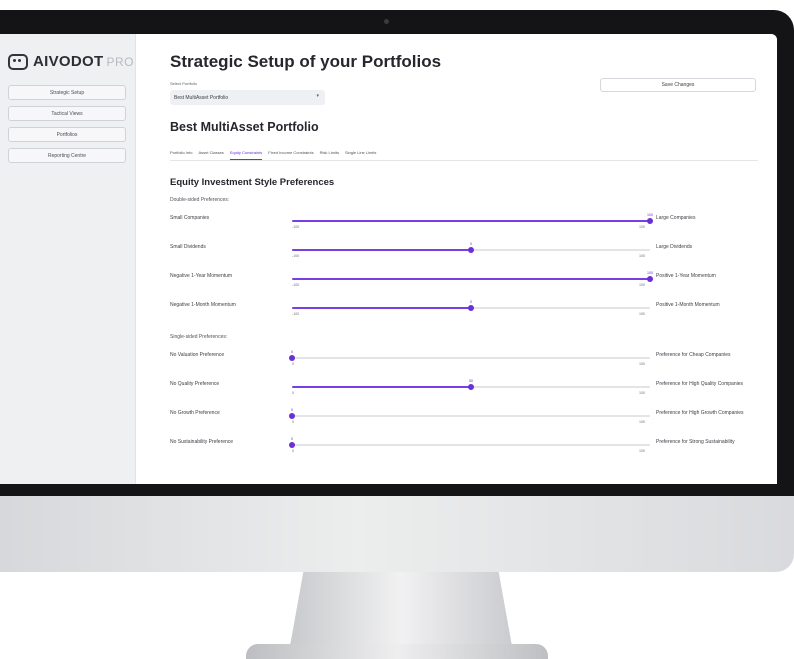  Describe the element at coordinates (471, 381) in the screenshot. I see `slider-value: 50` at that location.